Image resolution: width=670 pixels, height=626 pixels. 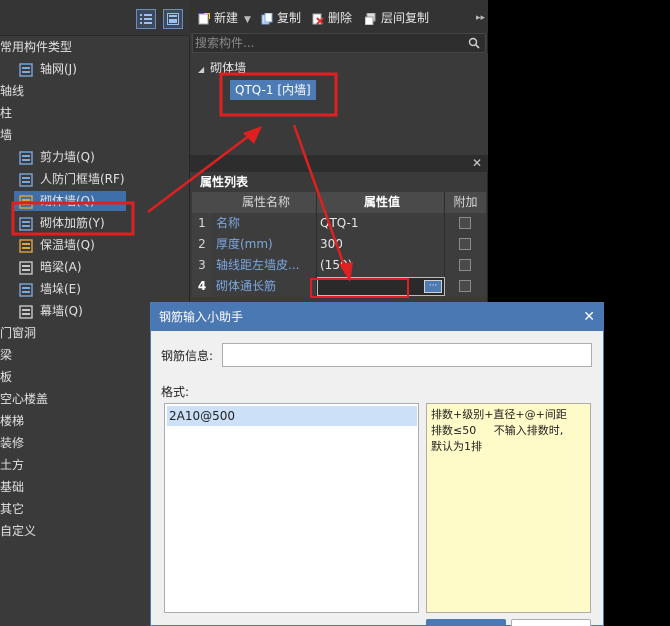 What do you see at coordinates (405, 18) in the screenshot?
I see `floor-copy-label: 层间复制` at bounding box center [405, 18].